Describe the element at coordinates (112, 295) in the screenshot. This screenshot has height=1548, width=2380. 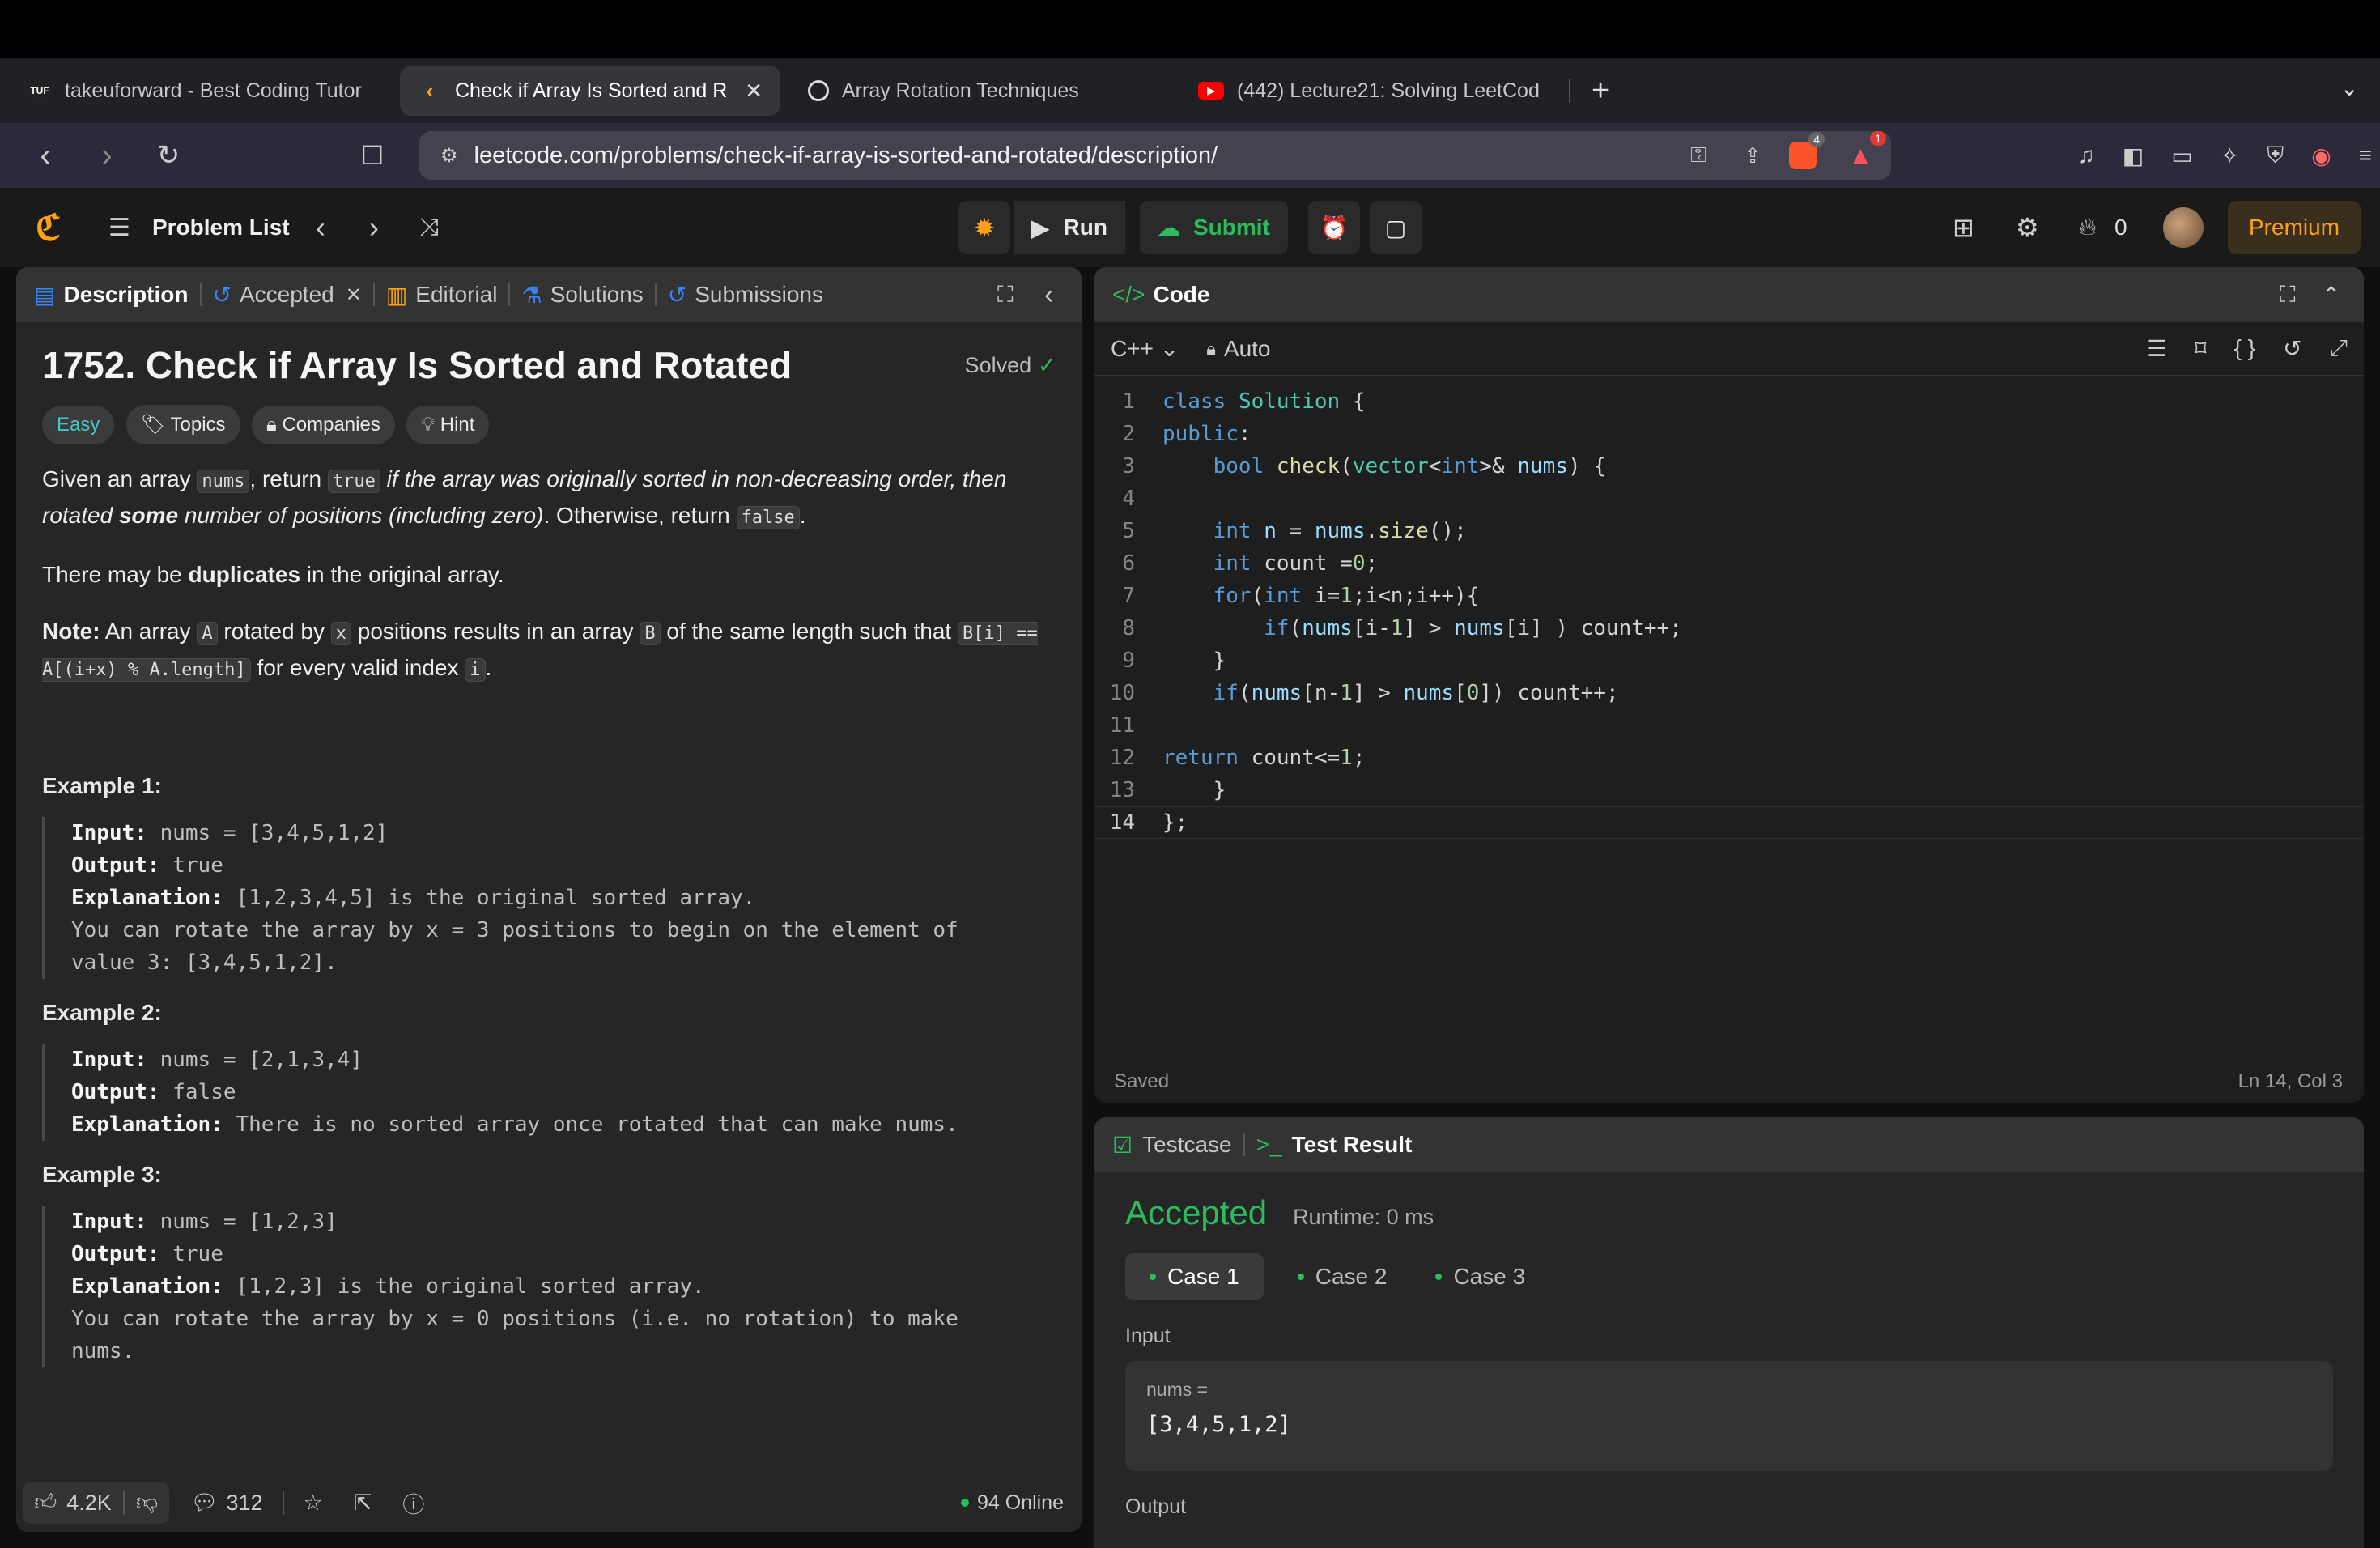
I see `tab-description: ▤ Description` at that location.